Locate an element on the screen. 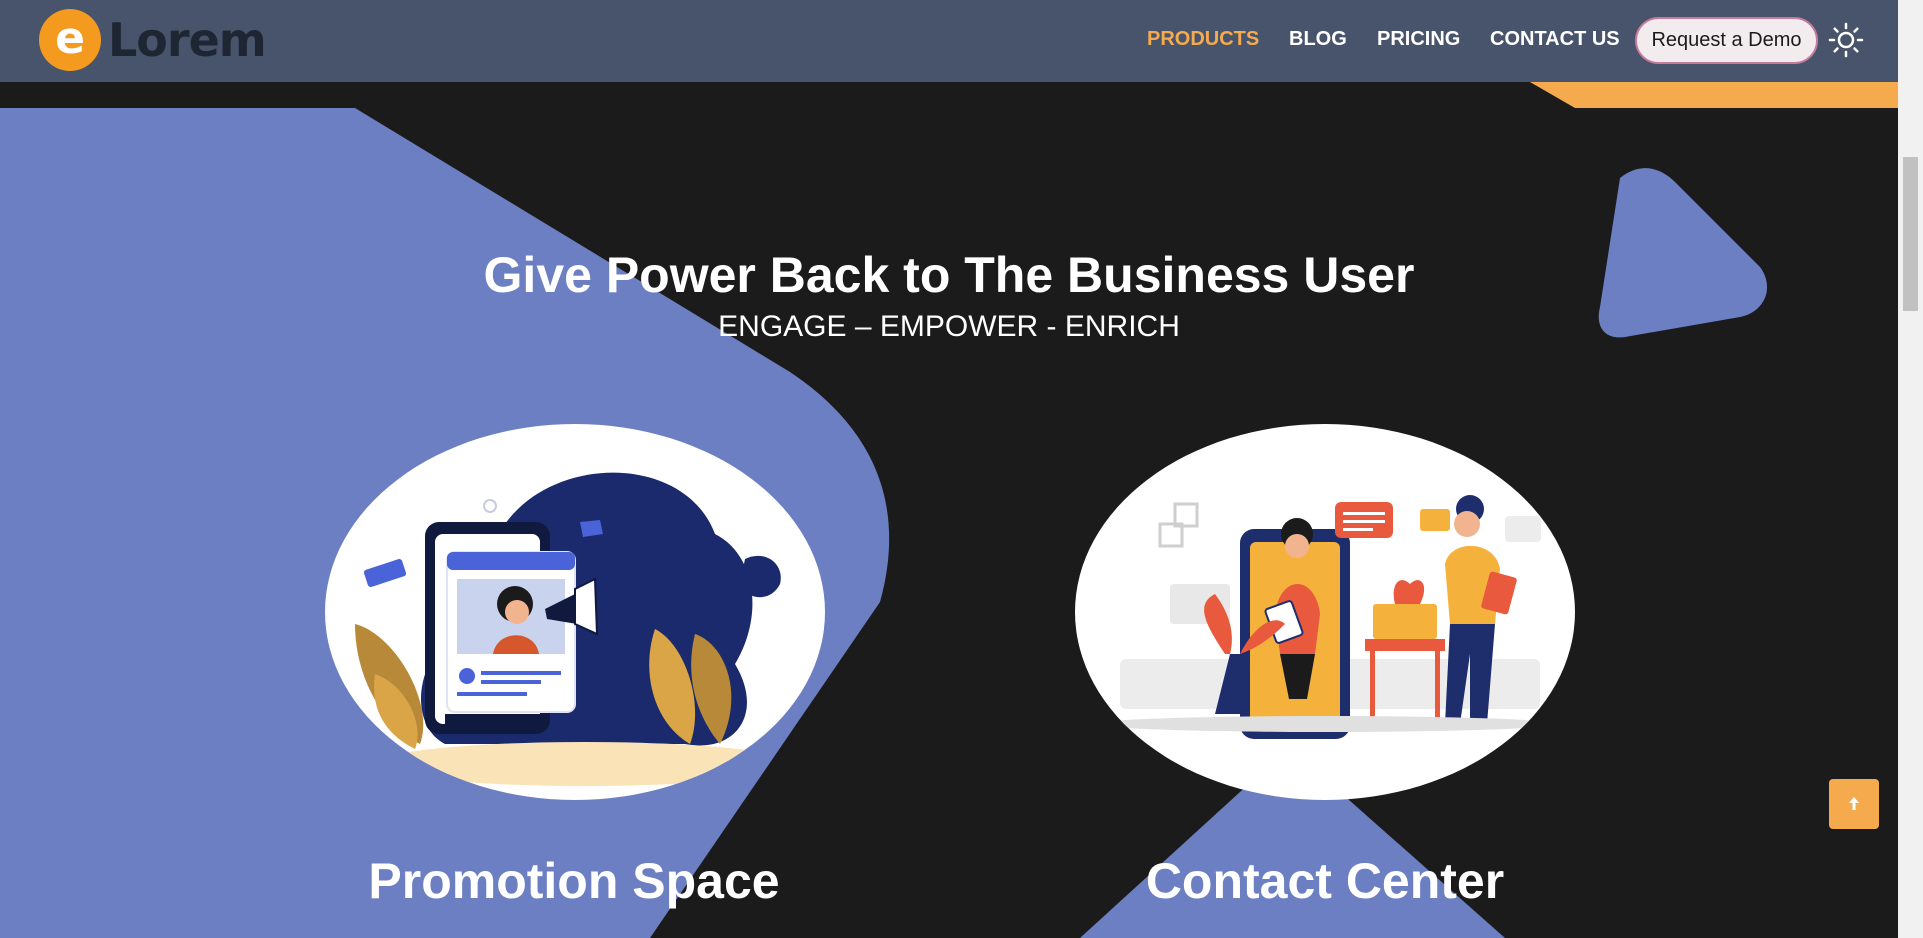  arrow-up-icon is located at coordinates (1854, 803).